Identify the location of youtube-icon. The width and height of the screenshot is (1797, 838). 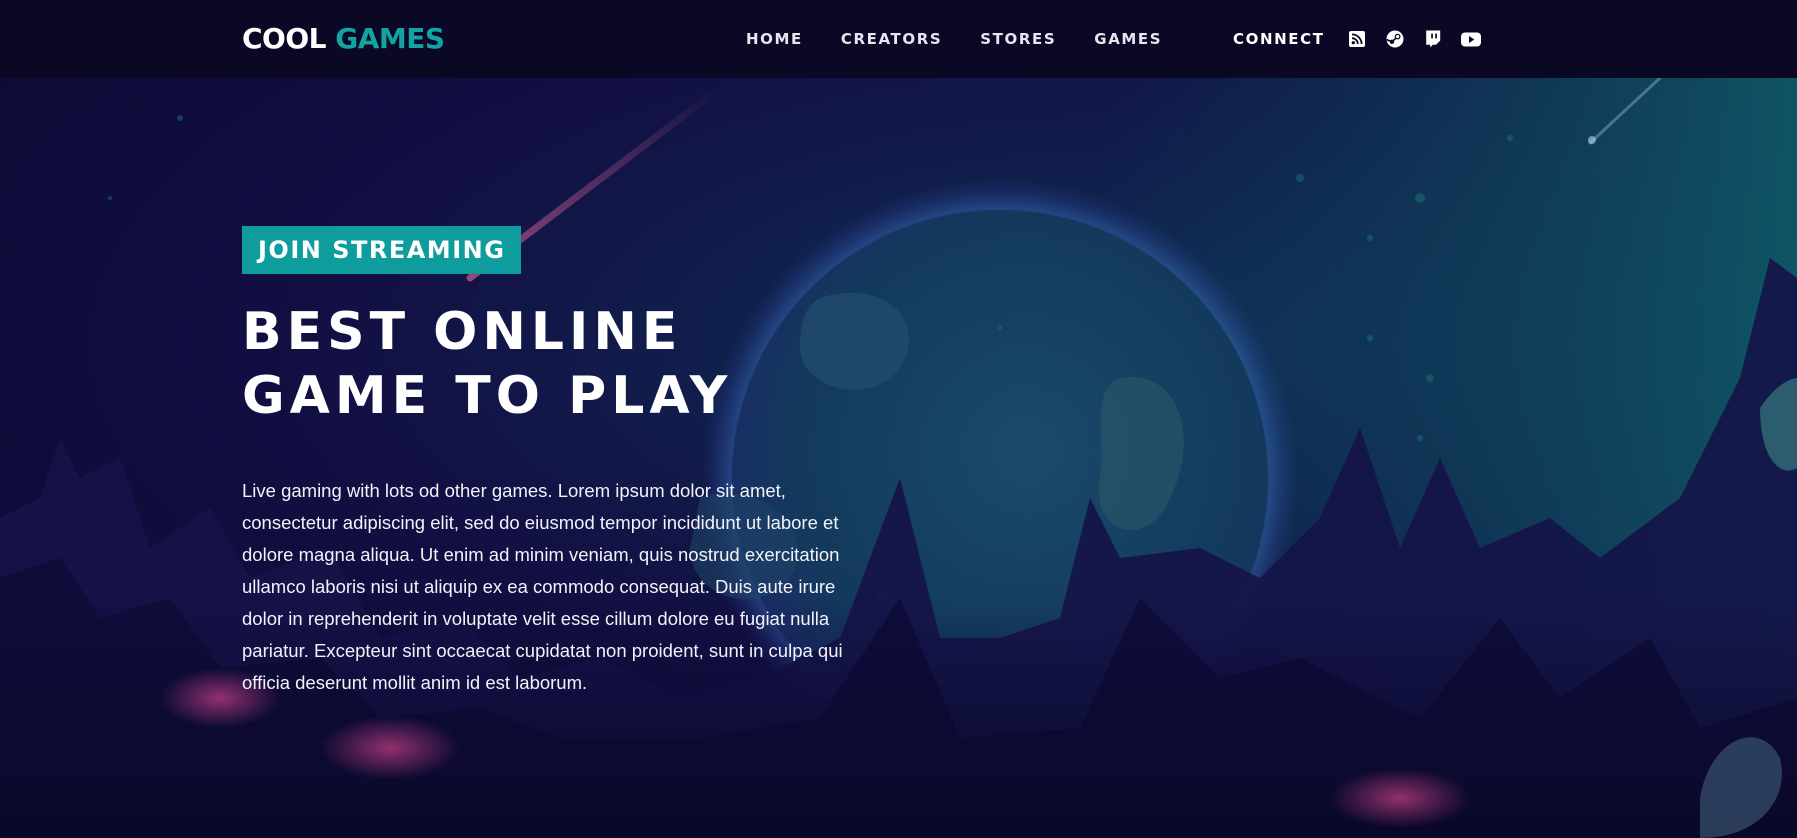
(1471, 39).